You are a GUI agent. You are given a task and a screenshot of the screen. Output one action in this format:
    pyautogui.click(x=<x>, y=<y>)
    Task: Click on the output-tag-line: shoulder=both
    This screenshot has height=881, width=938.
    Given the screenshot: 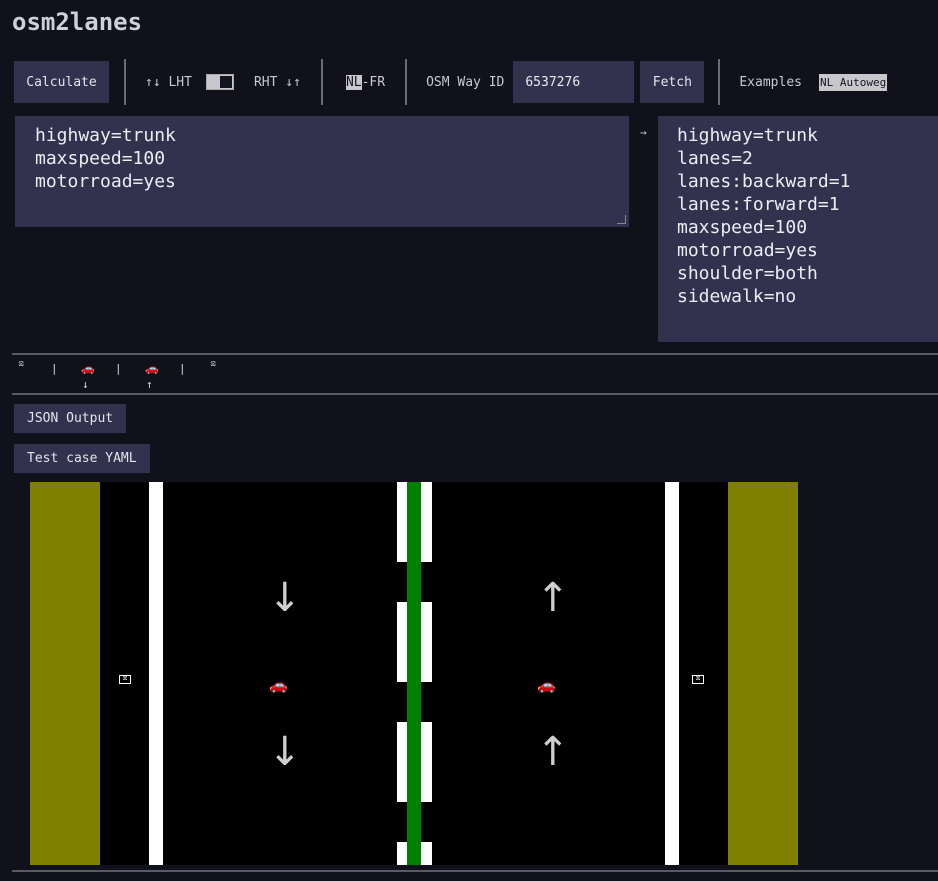 What is the action you would take?
    pyautogui.click(x=747, y=273)
    